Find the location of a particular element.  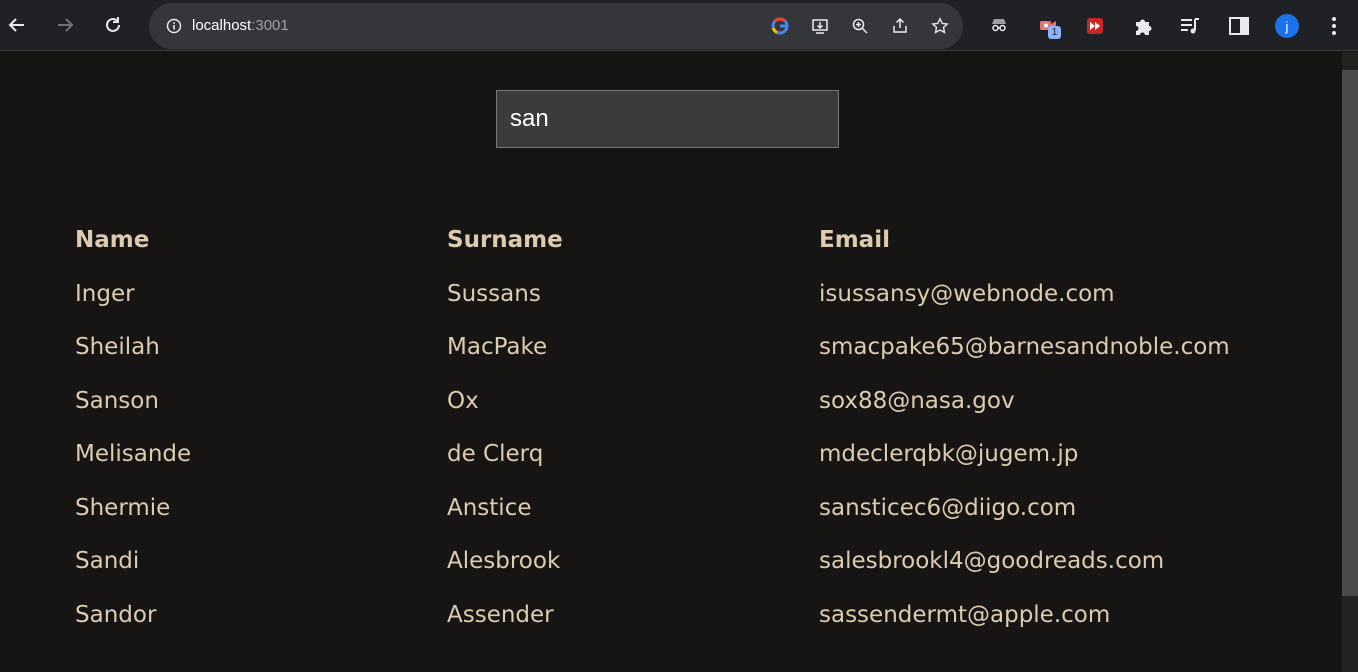

reload-button is located at coordinates (113, 25).